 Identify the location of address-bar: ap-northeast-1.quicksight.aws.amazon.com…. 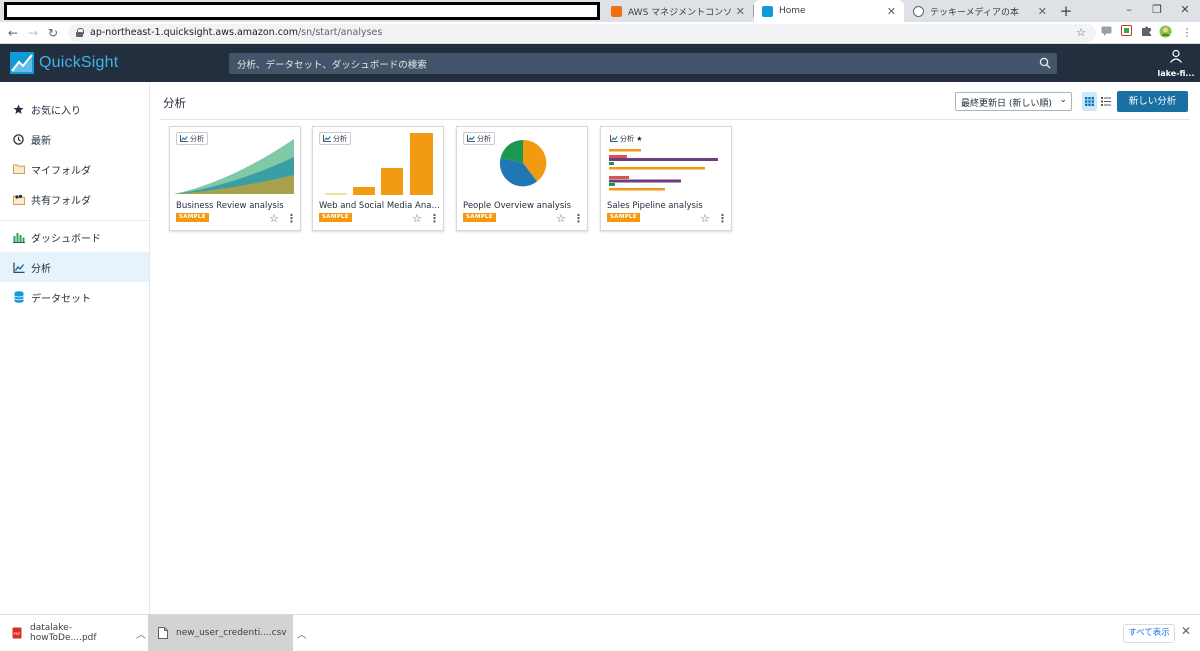
(582, 33).